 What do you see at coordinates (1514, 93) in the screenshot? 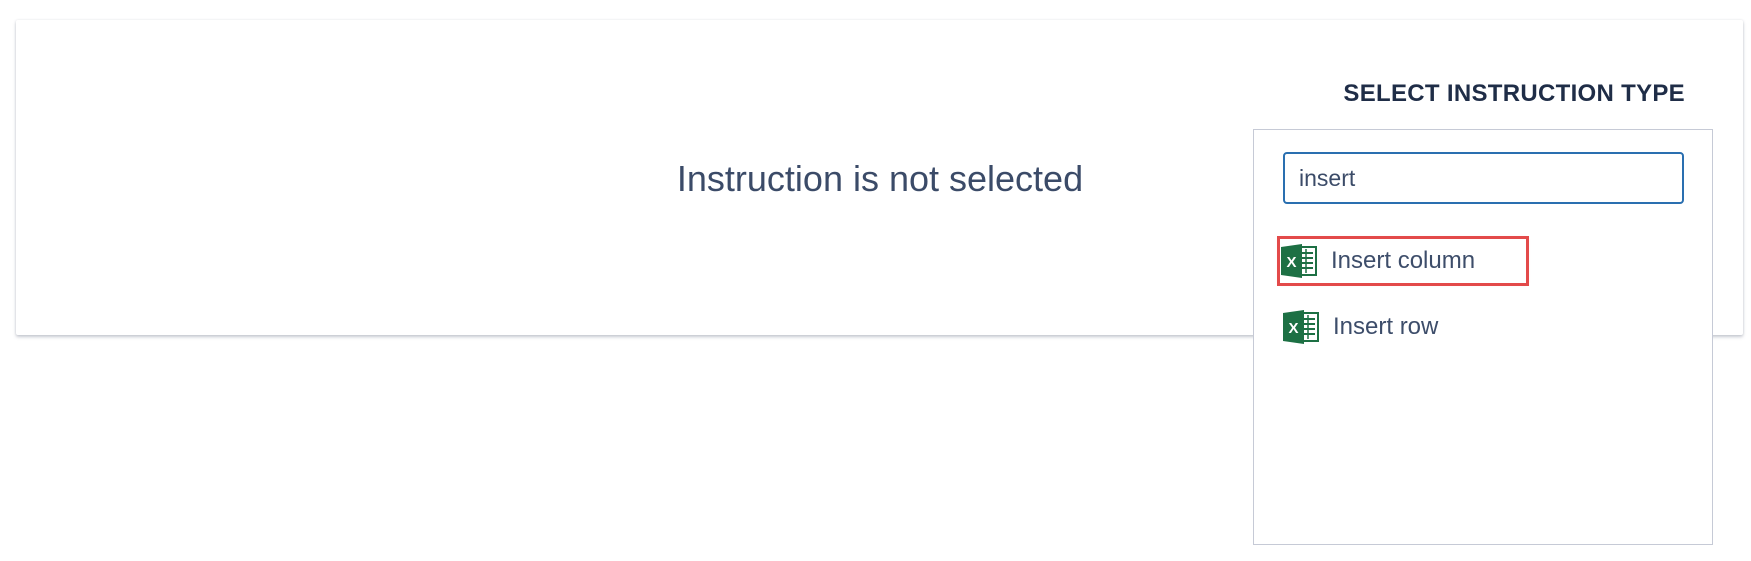
I see `instruction-type-title: SELECT INSTRUCTION TYPE` at bounding box center [1514, 93].